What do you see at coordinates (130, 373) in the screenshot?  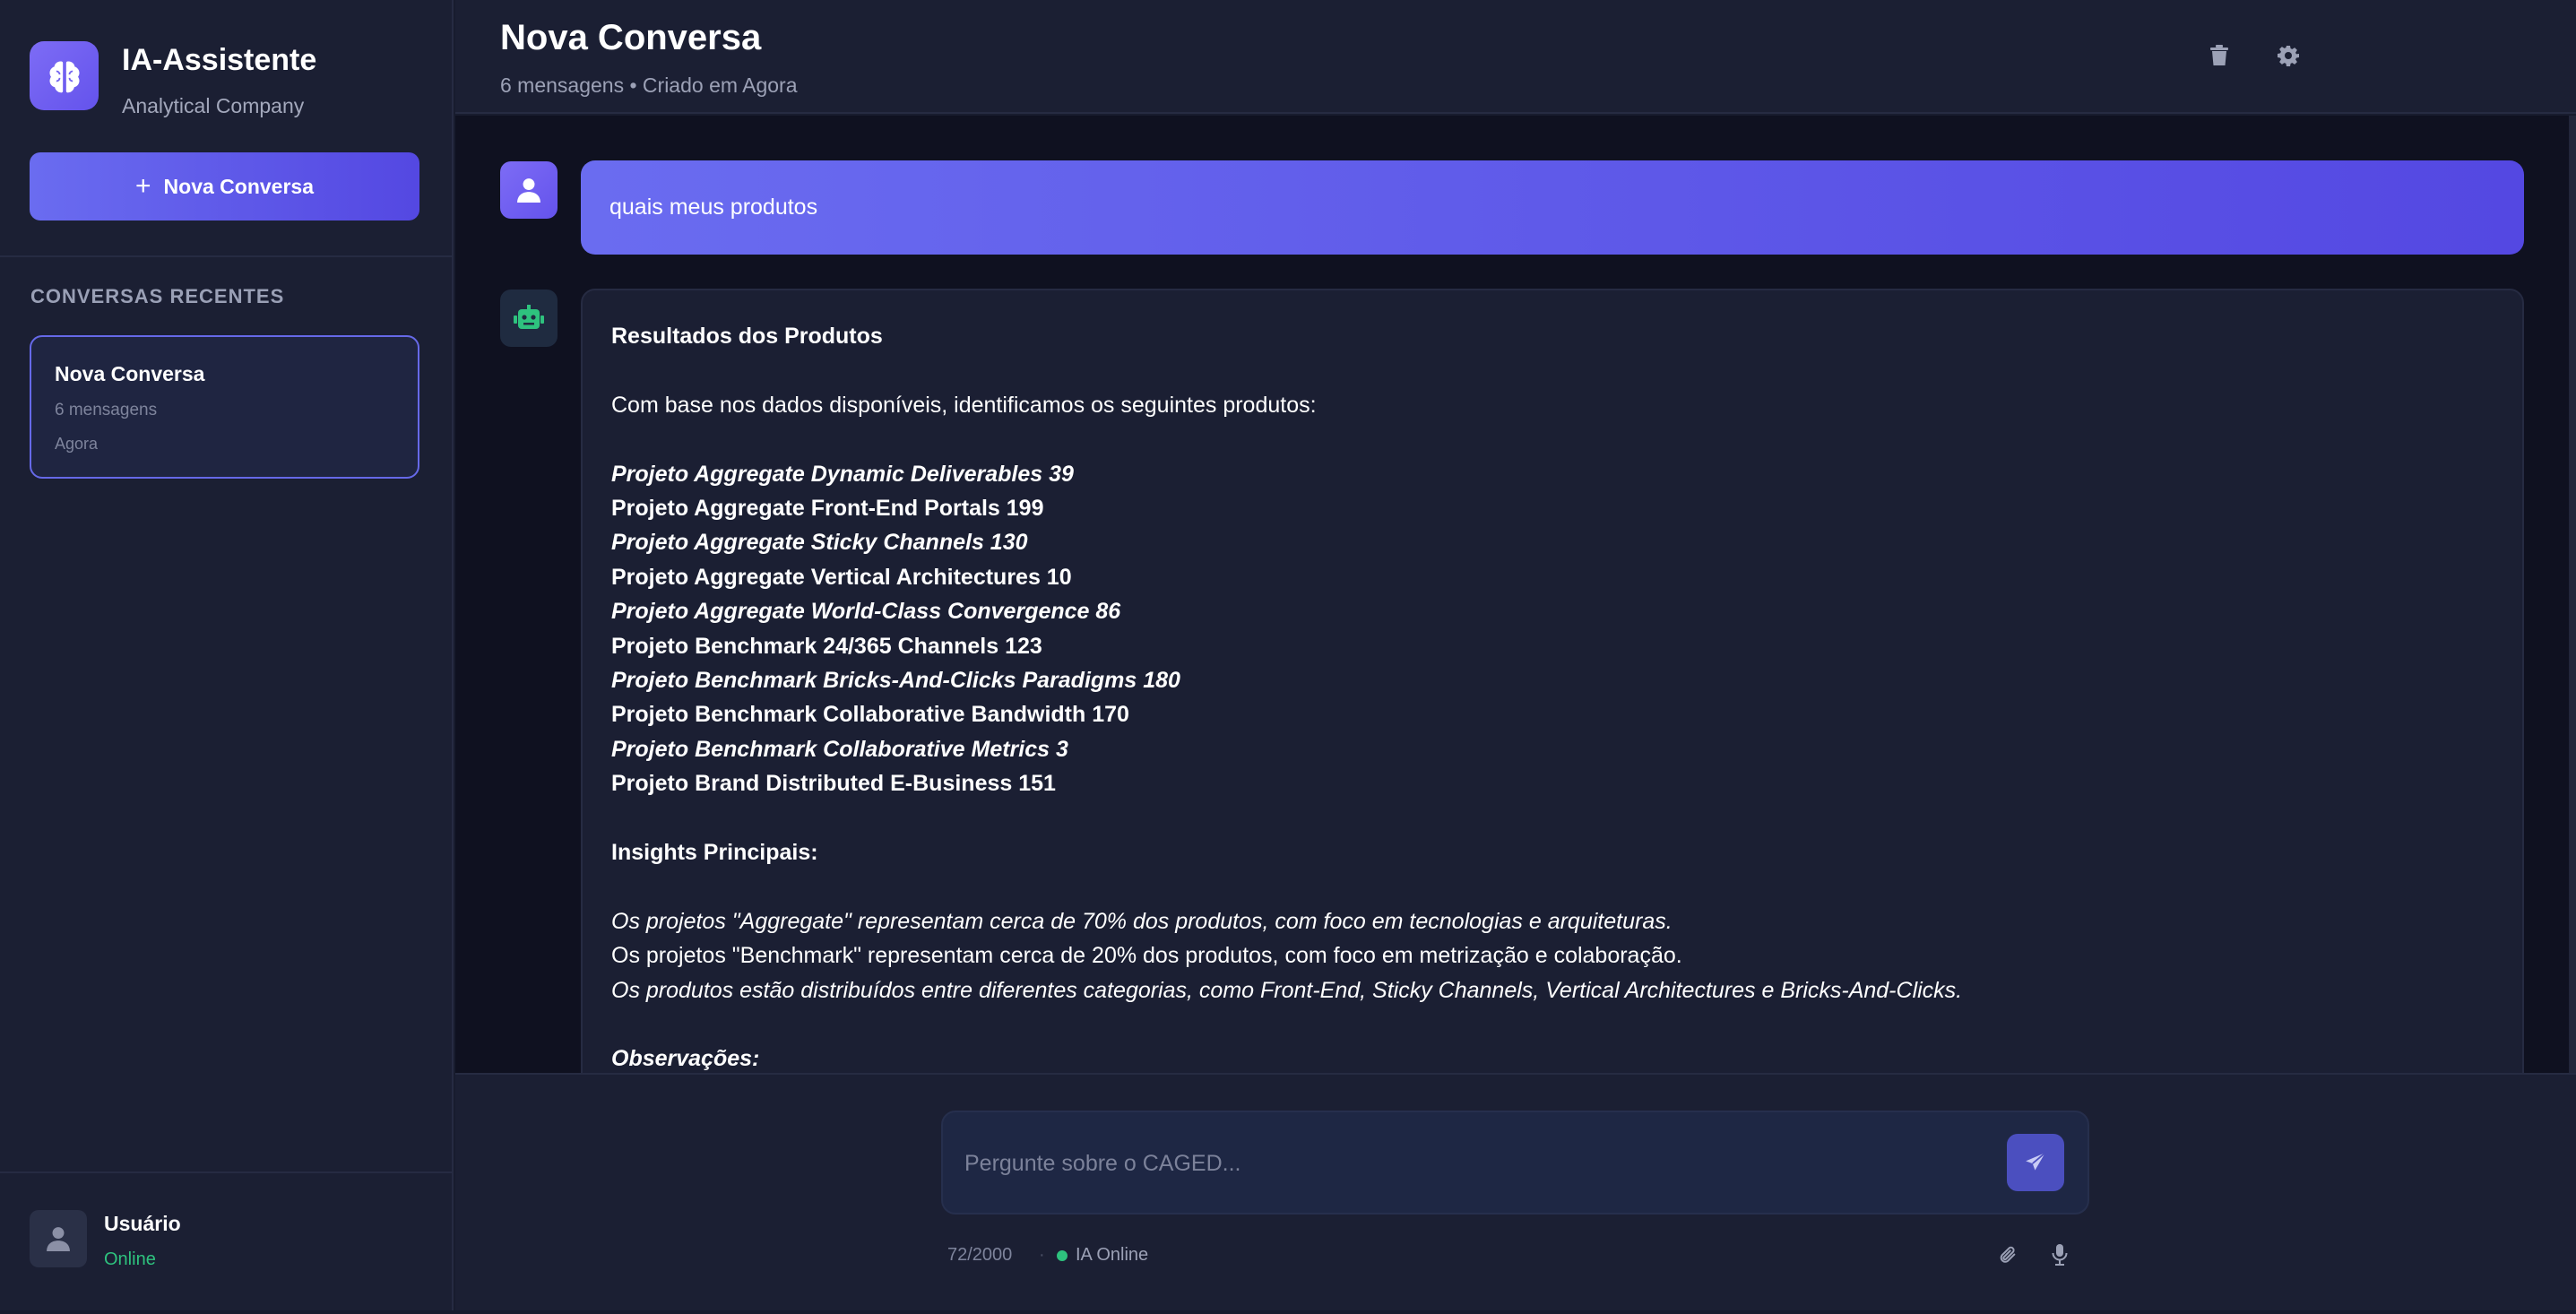 I see `conversation-title: Nova Conversa` at bounding box center [130, 373].